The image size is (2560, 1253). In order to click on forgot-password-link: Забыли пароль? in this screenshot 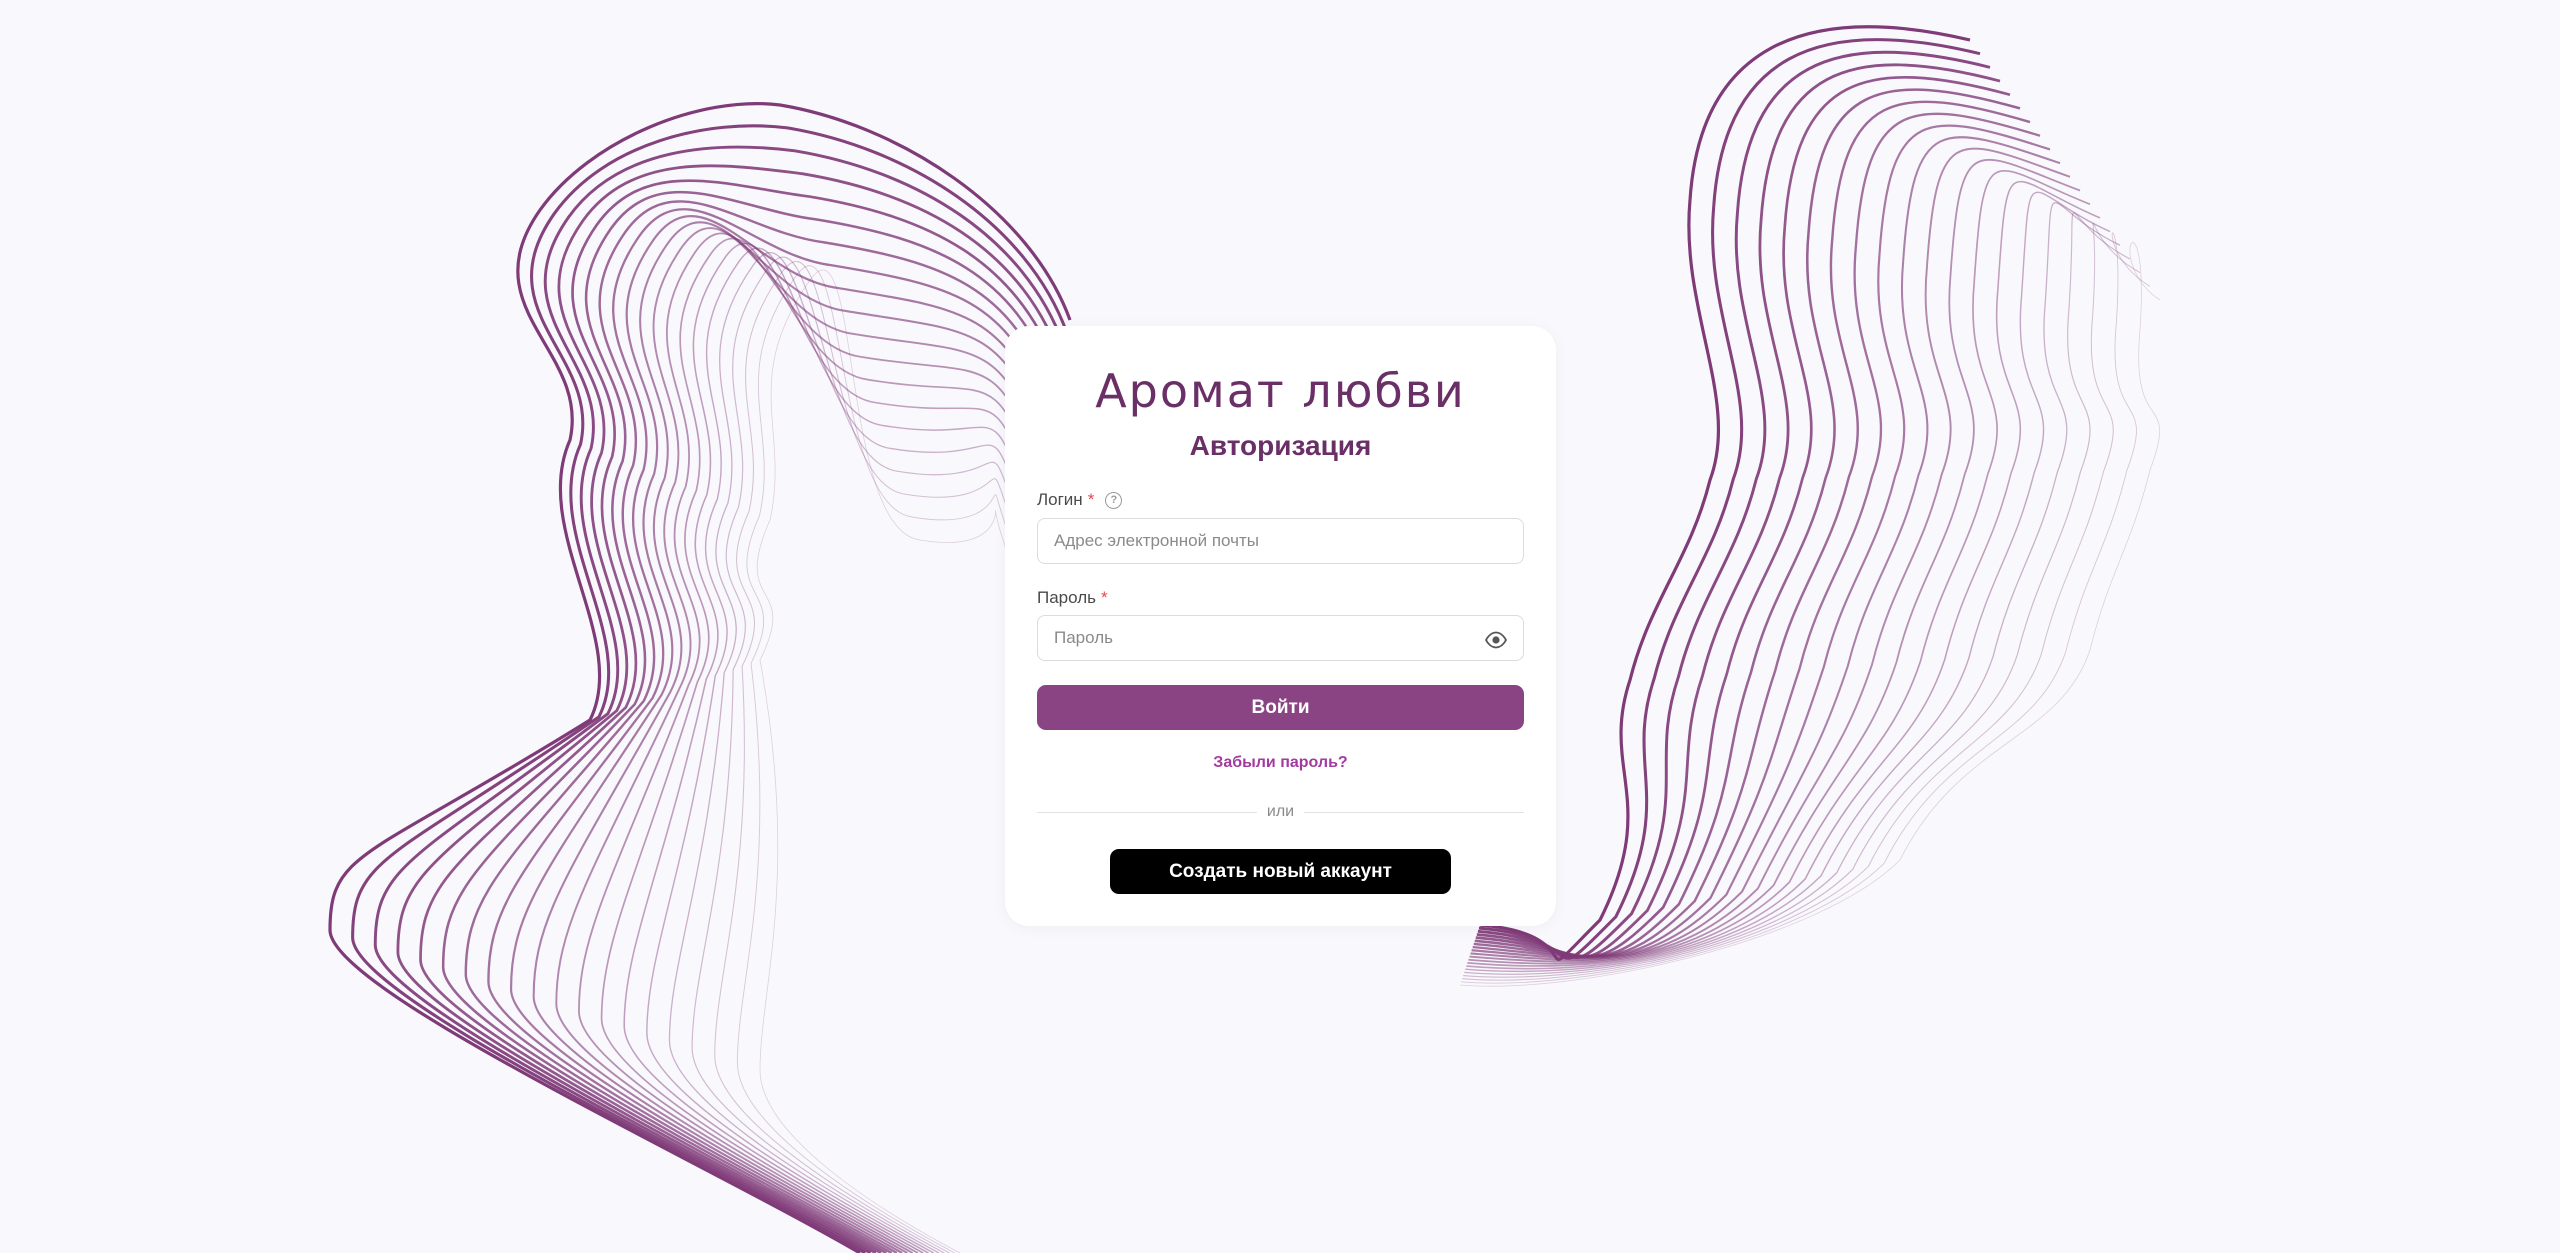, I will do `click(1280, 763)`.